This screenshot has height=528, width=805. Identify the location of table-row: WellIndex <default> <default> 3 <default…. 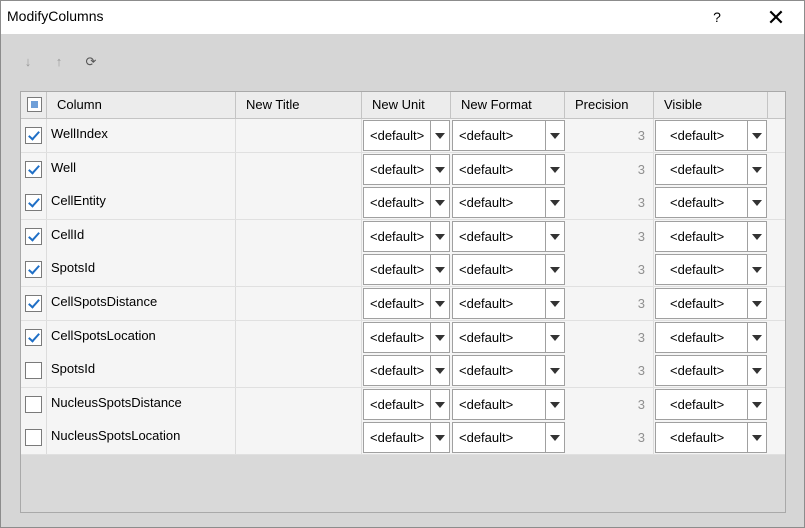
(403, 136).